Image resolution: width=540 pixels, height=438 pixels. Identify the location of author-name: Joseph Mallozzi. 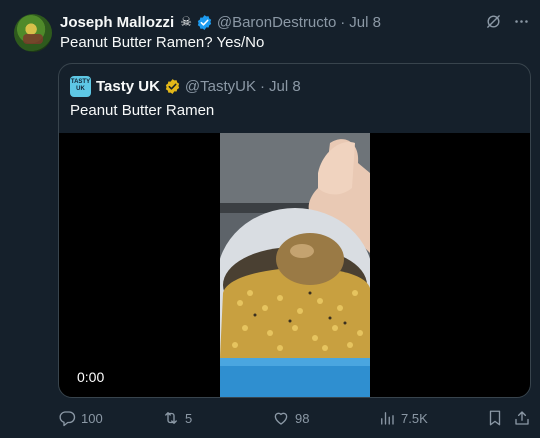
(117, 22).